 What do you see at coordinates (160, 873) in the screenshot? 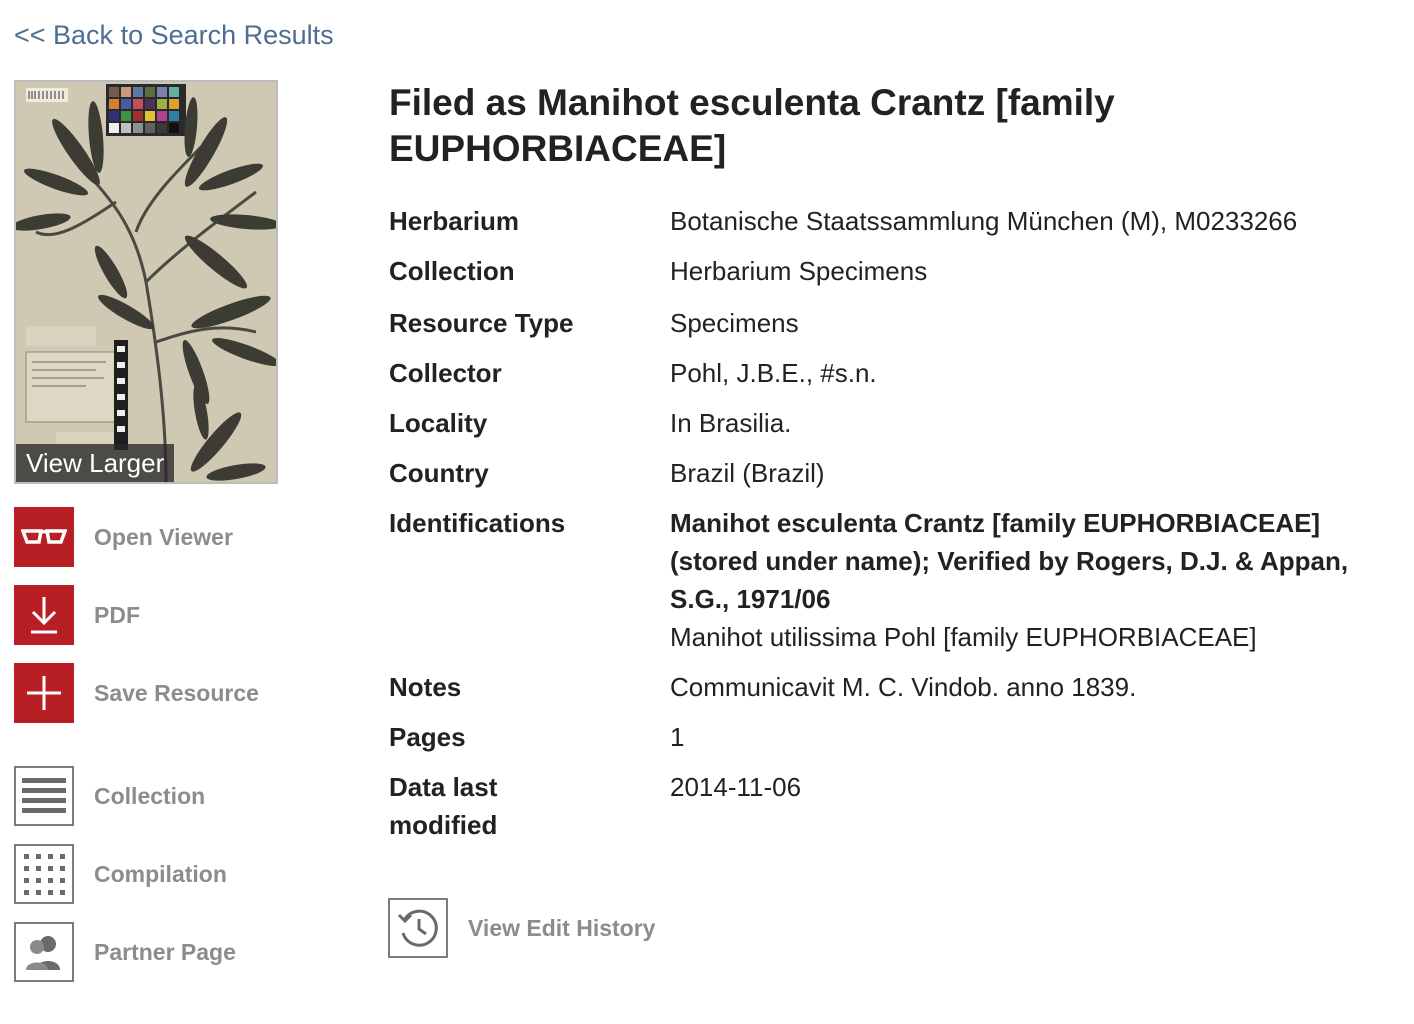
I see `compilation-label: Compilation` at bounding box center [160, 873].